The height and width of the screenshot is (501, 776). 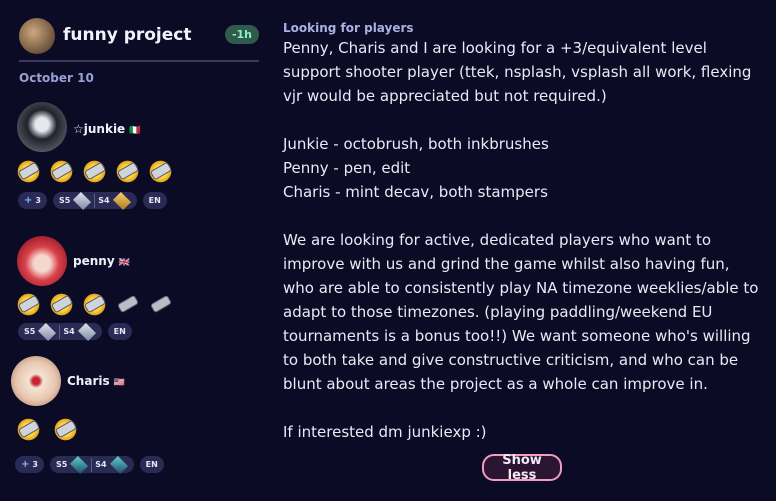 I want to click on team-header: funny project -1h, so click(x=139, y=39).